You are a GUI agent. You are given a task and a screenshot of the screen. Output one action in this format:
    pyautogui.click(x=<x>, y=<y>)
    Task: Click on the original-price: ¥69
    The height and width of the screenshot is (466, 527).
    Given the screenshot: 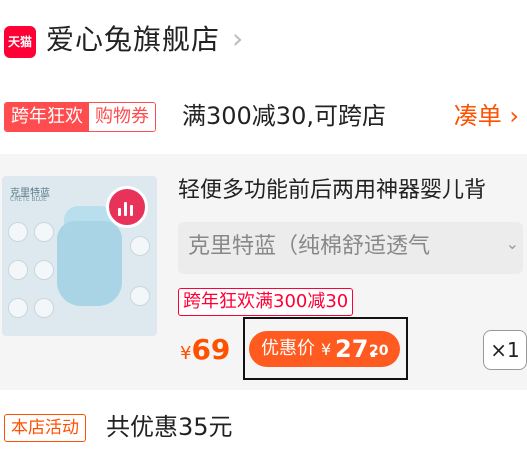 What is the action you would take?
    pyautogui.click(x=205, y=349)
    